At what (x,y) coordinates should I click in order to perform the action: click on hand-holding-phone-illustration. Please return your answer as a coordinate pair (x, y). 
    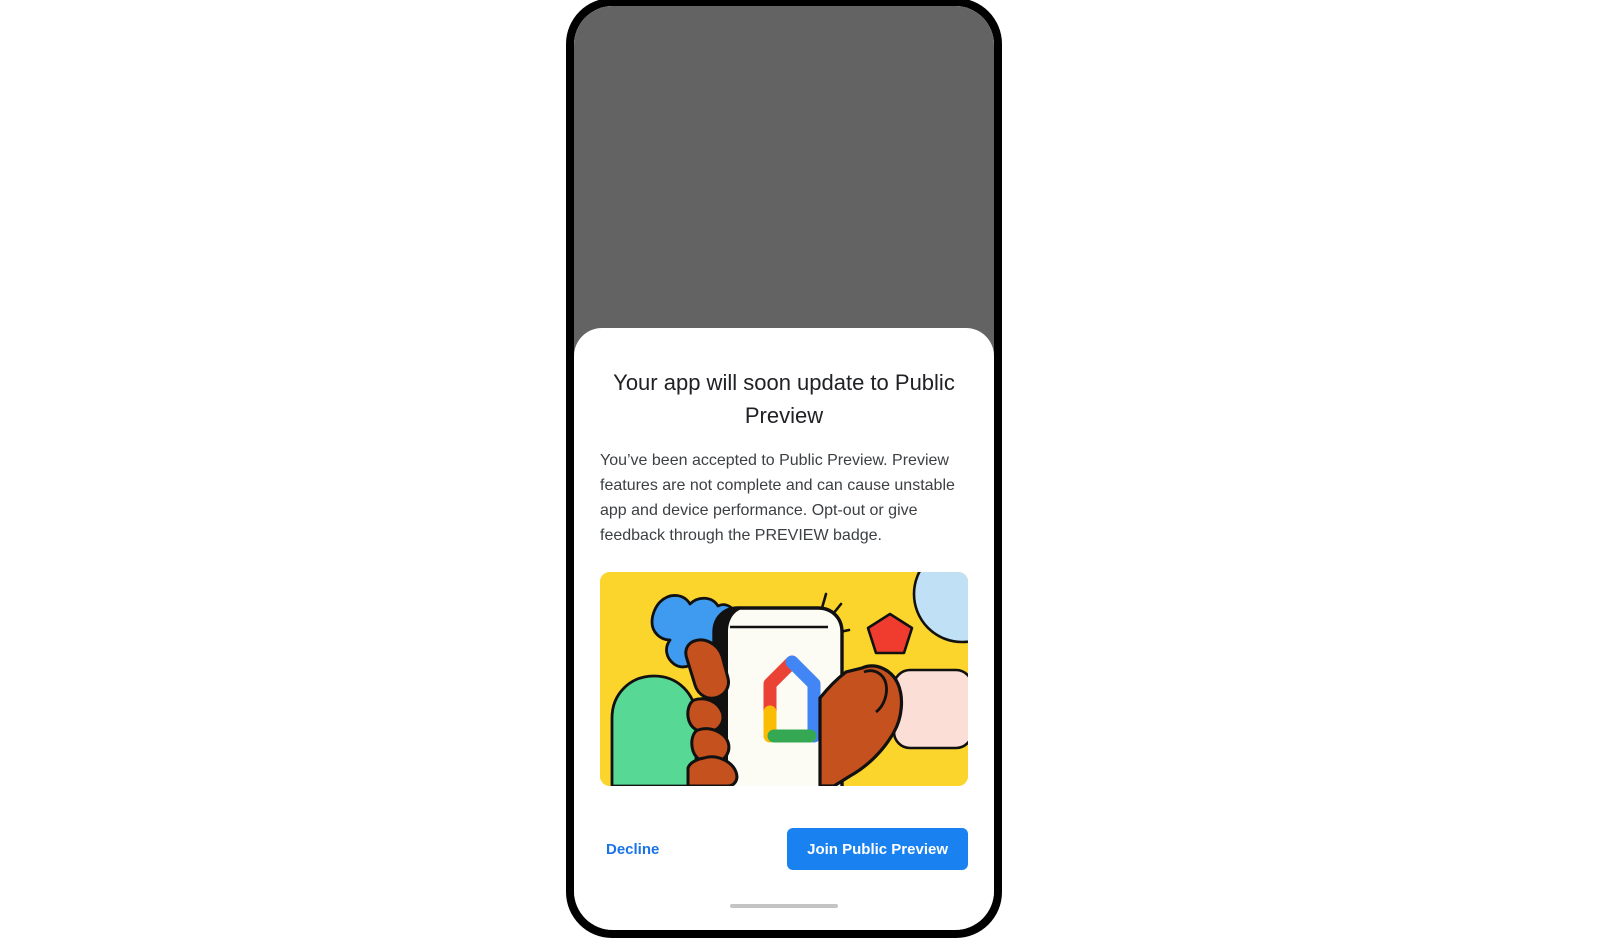
    Looking at the image, I should click on (784, 679).